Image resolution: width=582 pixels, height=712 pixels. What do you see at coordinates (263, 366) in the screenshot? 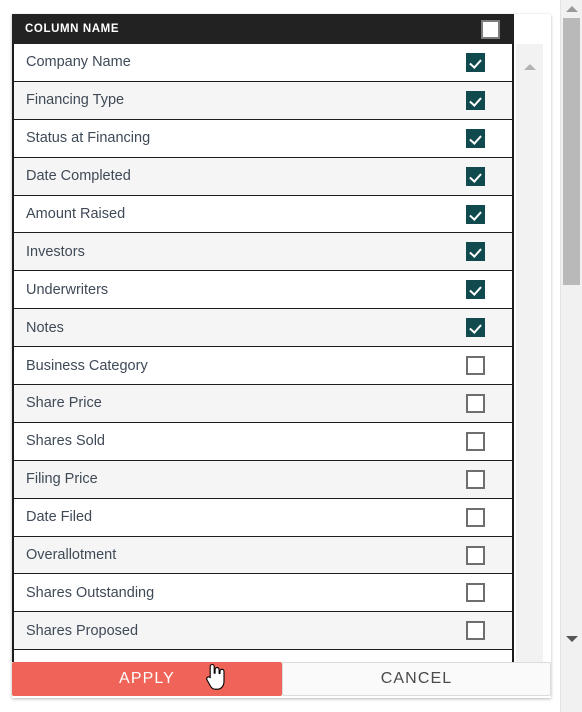
I see `column-list-item: Business Category` at bounding box center [263, 366].